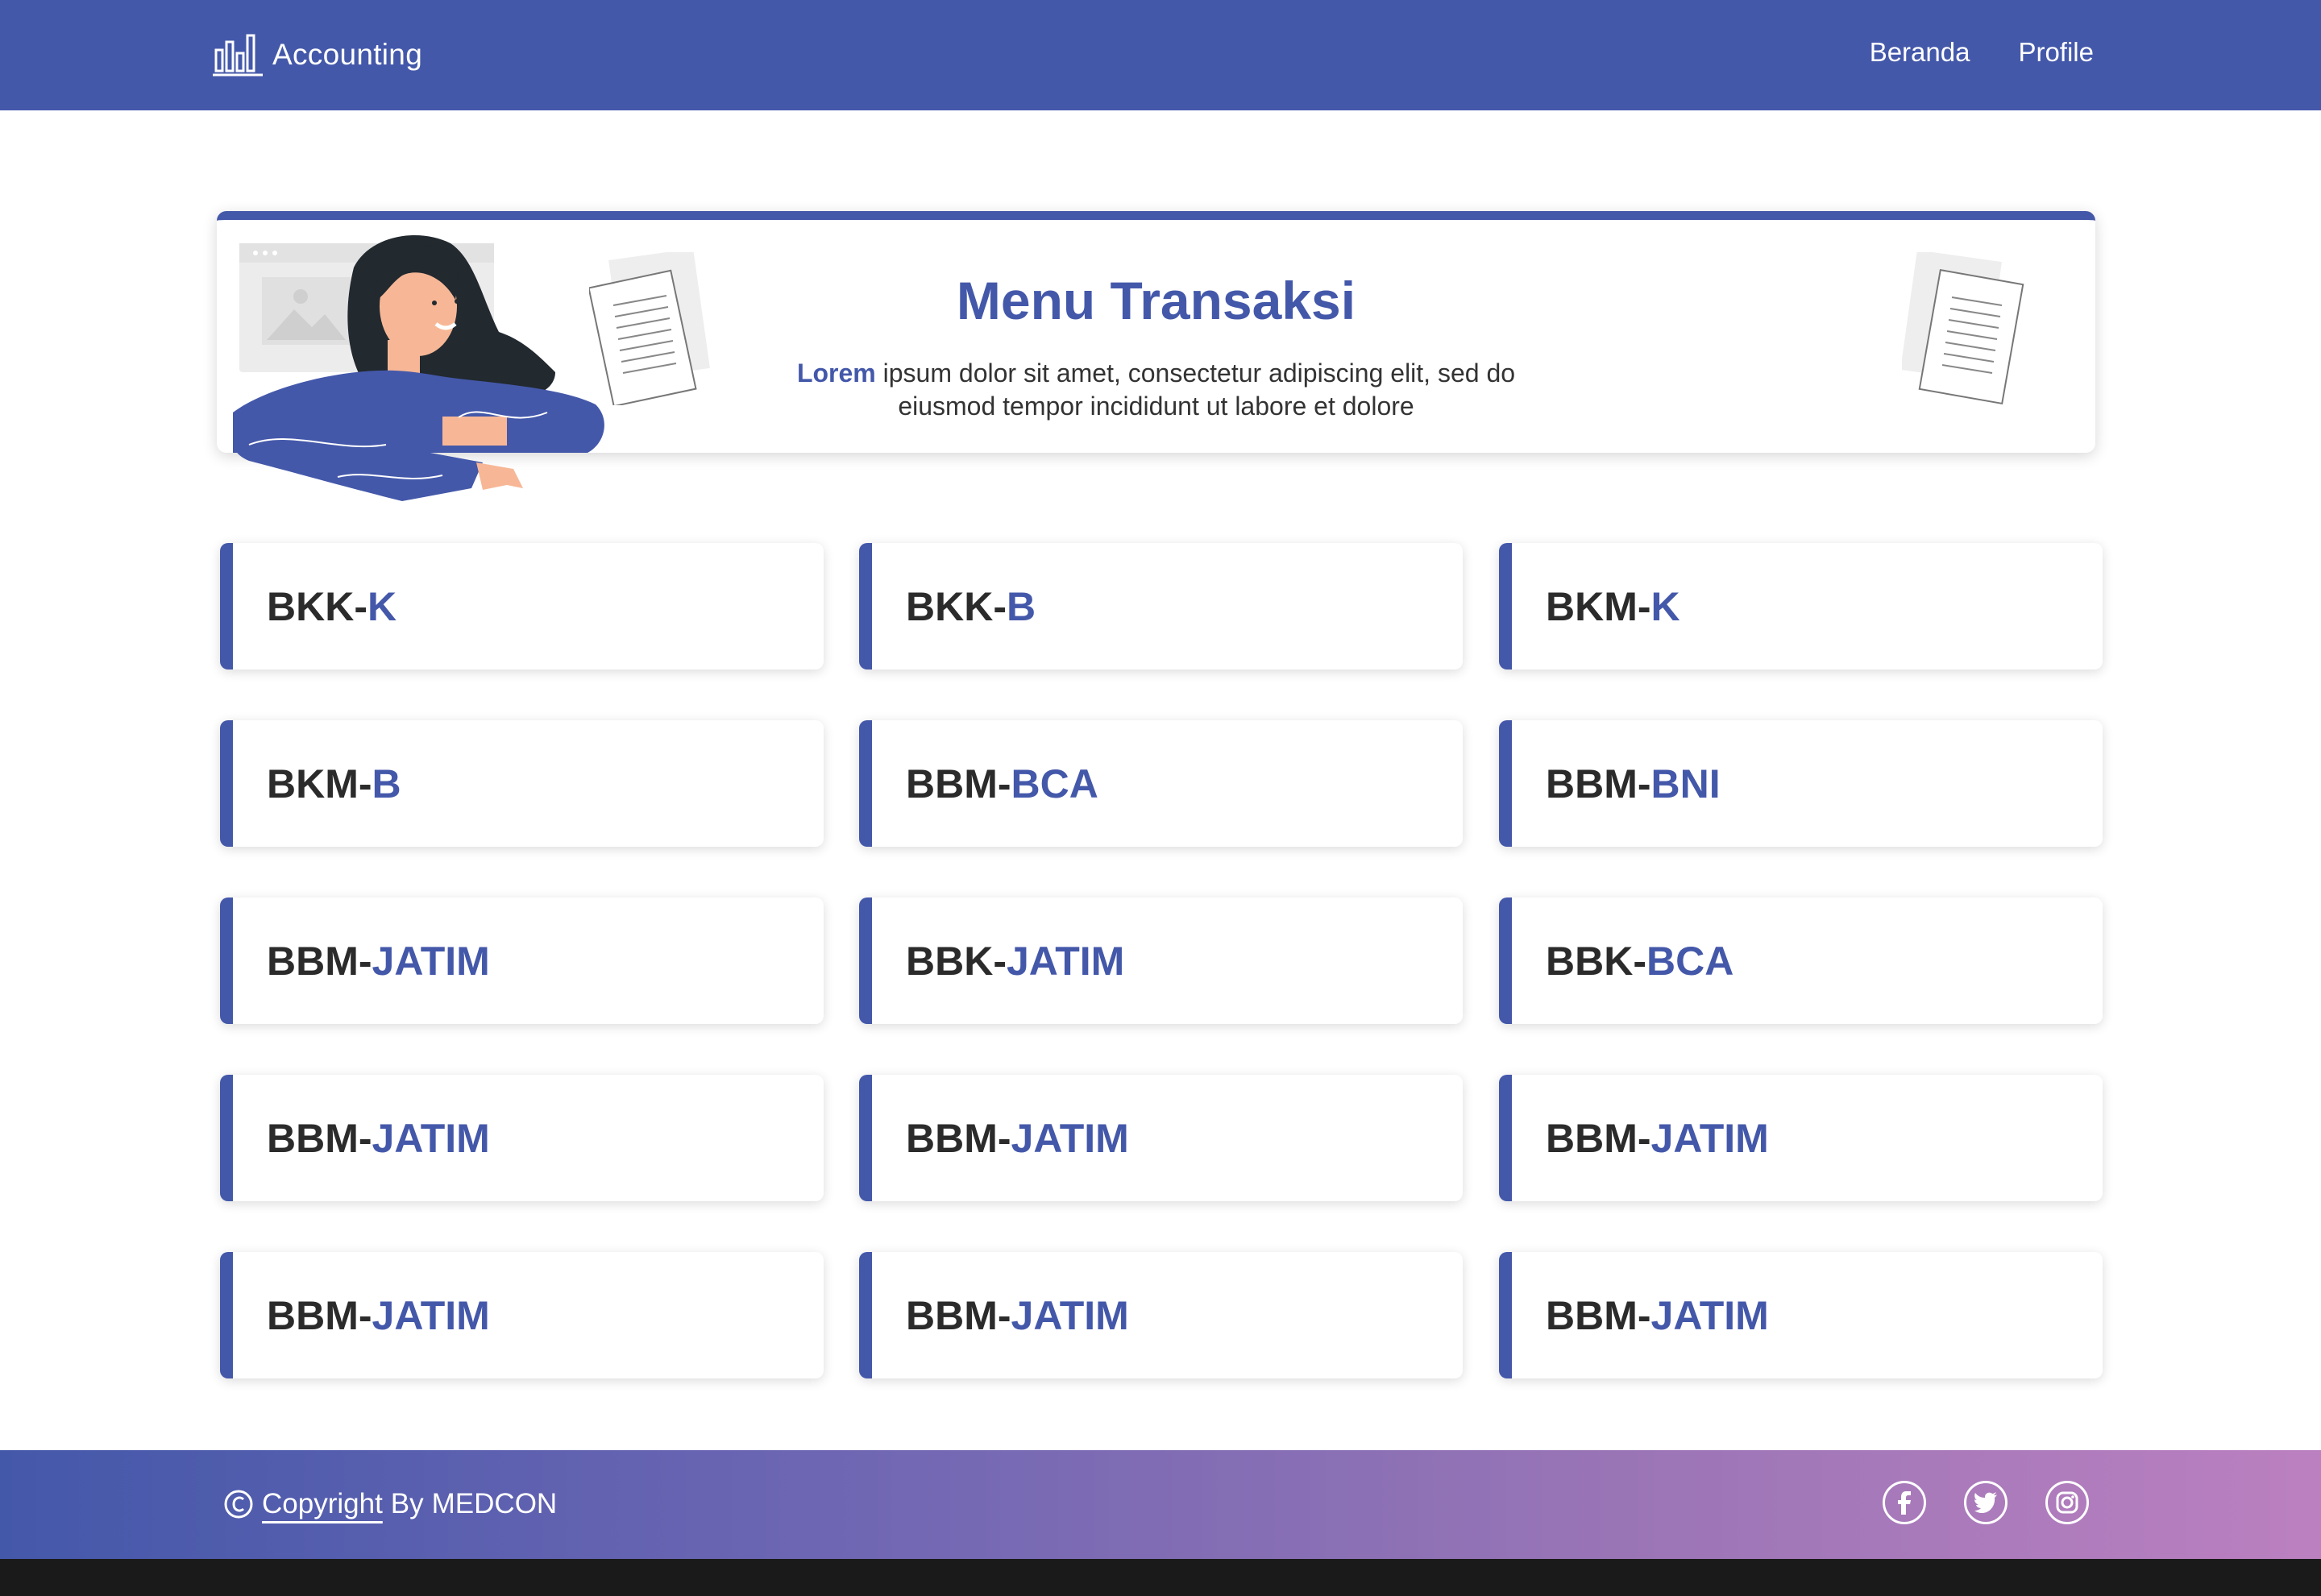 The image size is (2321, 1596). Describe the element at coordinates (1920, 52) in the screenshot. I see `nav-link-beranda: Beranda` at that location.